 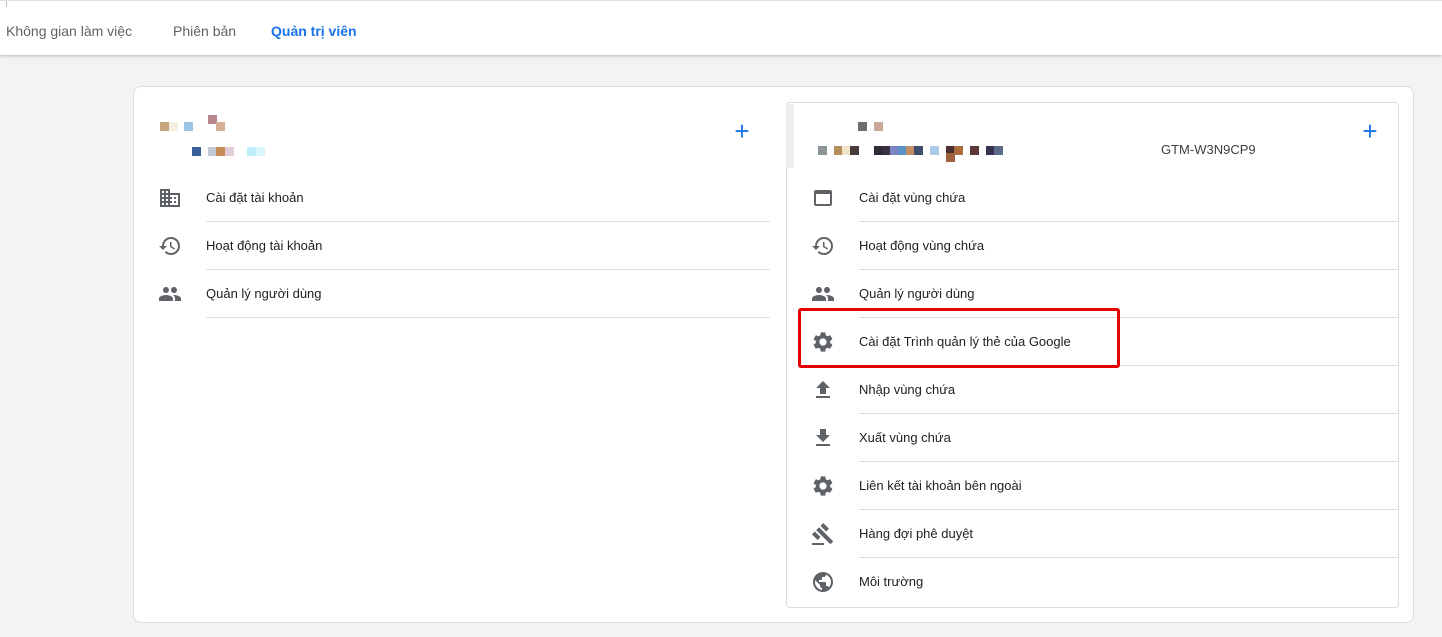 What do you see at coordinates (1104, 294) in the screenshot?
I see `menu-container-user-management: Quản lý người dùng` at bounding box center [1104, 294].